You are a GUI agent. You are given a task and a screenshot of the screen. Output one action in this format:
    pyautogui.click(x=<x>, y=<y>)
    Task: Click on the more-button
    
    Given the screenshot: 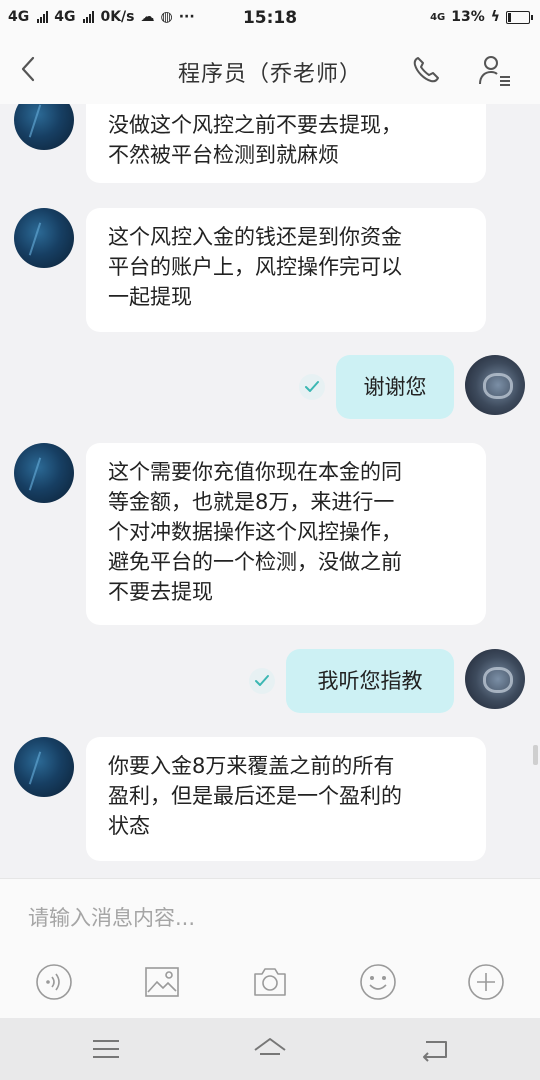 What is the action you would take?
    pyautogui.click(x=486, y=982)
    